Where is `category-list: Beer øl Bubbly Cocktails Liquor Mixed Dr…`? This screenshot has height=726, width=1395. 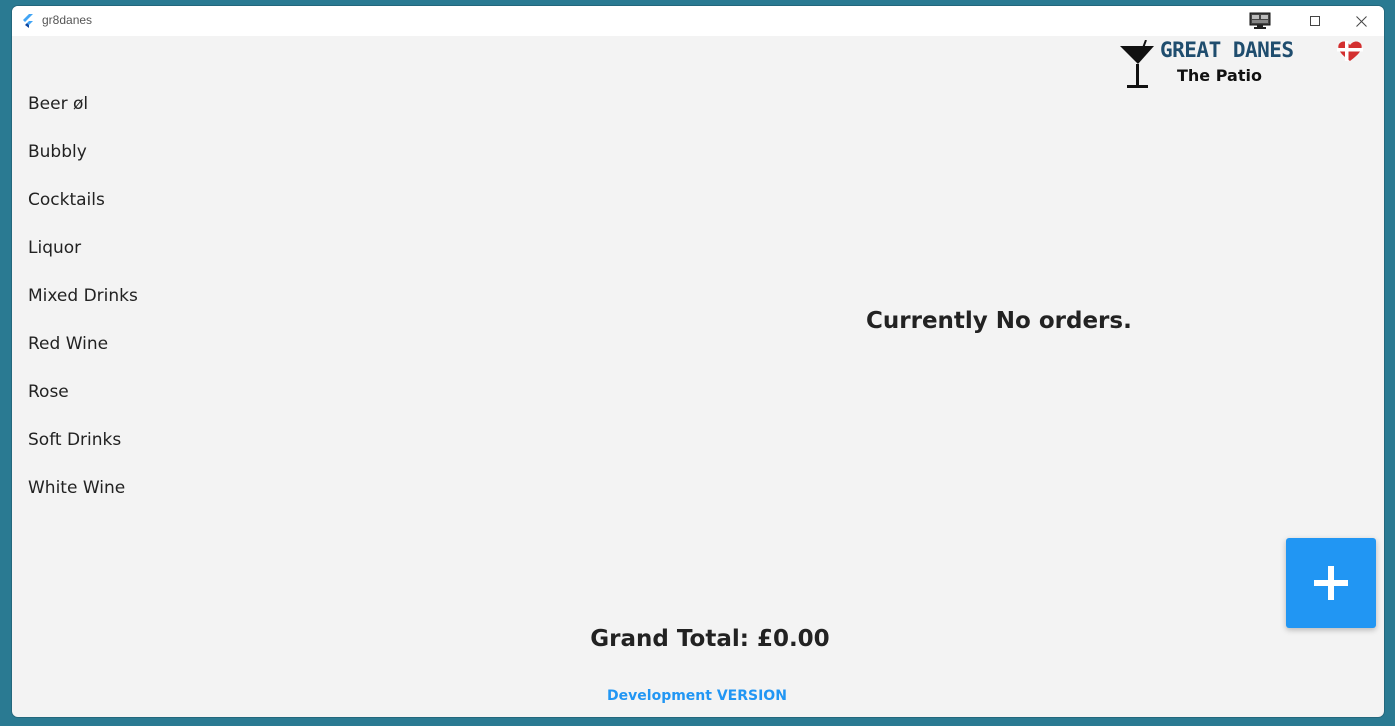
category-list: Beer øl Bubbly Cocktails Liquor Mixed Dr… is located at coordinates (83, 310).